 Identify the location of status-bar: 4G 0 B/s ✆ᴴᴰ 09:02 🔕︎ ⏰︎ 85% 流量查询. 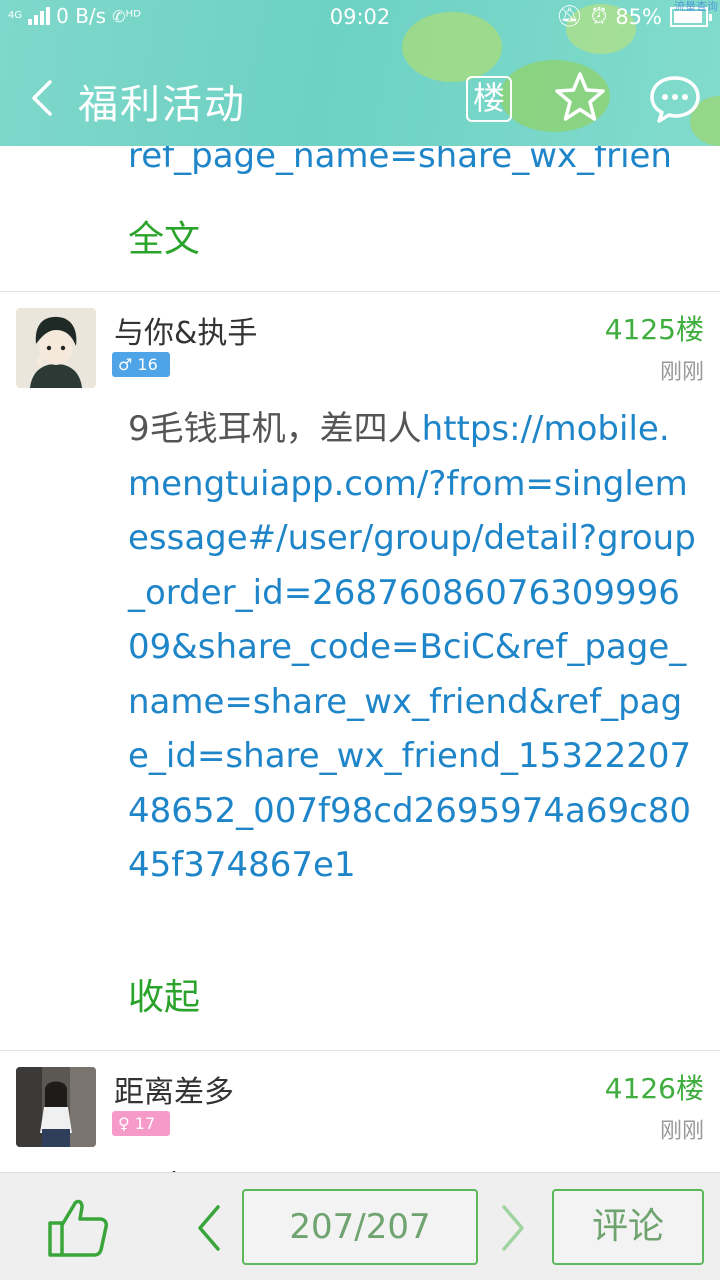
(360, 18).